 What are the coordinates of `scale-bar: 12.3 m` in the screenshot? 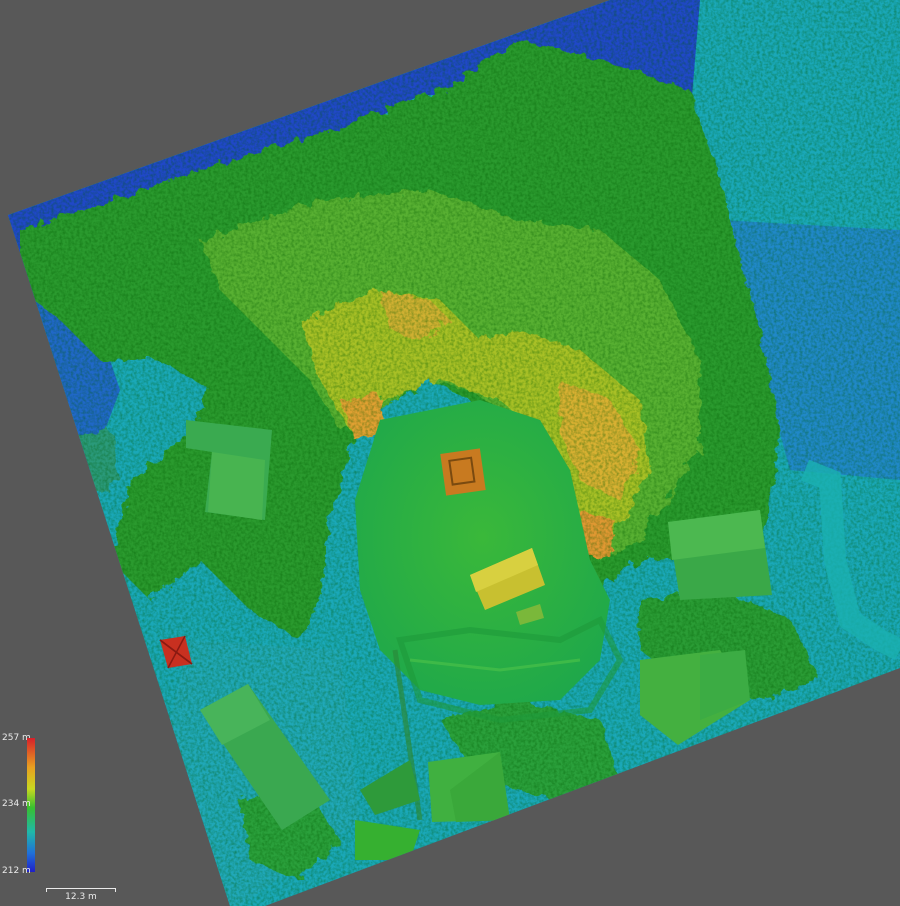 It's located at (81, 895).